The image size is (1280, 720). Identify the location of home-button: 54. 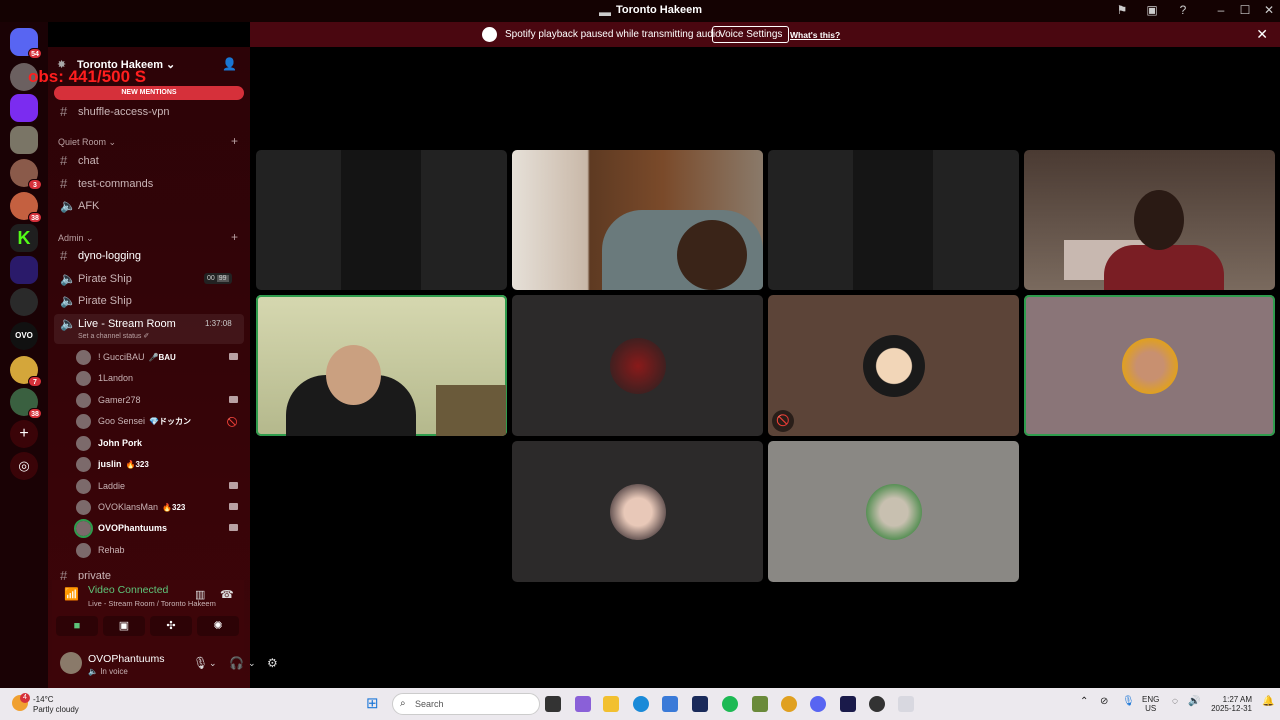
(26, 43).